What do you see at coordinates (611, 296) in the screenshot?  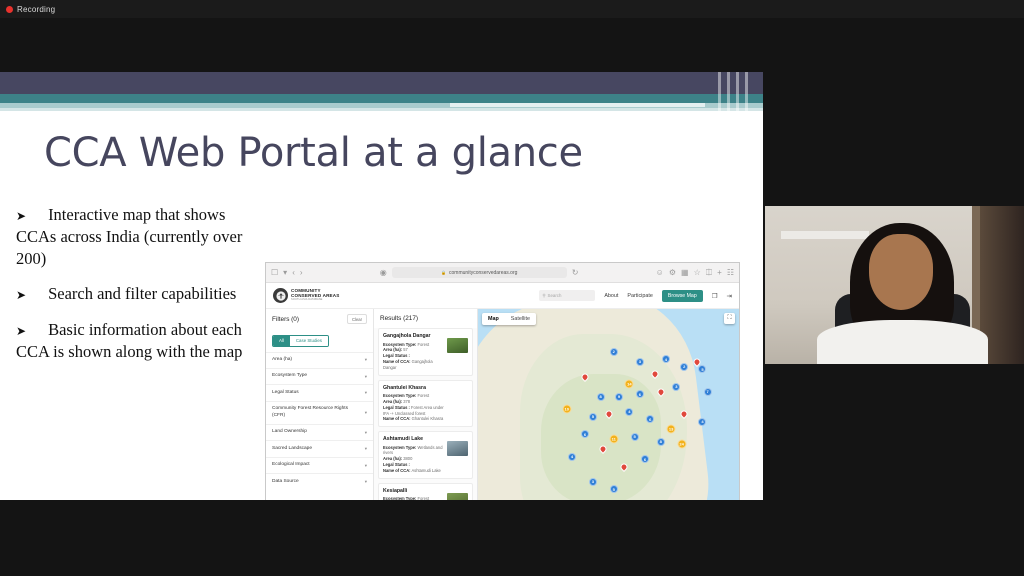 I see `nav-item-about: About` at bounding box center [611, 296].